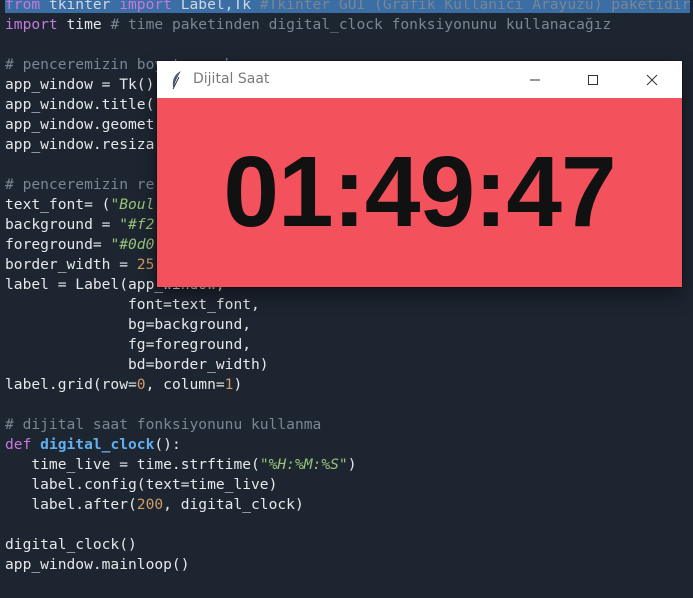 The width and height of the screenshot is (693, 598). What do you see at coordinates (58, 244) in the screenshot?
I see `code-token: foreground=` at bounding box center [58, 244].